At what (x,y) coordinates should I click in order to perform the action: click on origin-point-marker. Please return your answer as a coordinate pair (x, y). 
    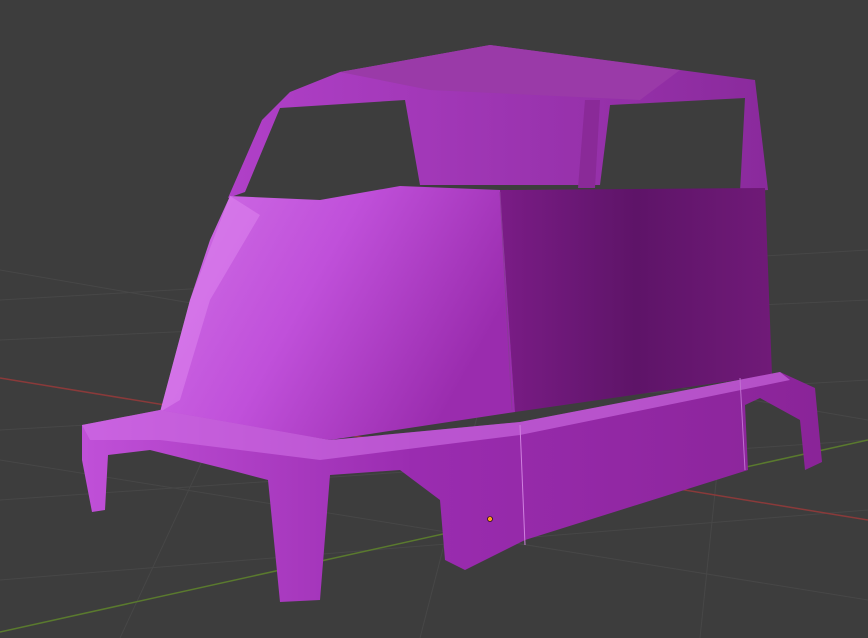
    Looking at the image, I should click on (490, 519).